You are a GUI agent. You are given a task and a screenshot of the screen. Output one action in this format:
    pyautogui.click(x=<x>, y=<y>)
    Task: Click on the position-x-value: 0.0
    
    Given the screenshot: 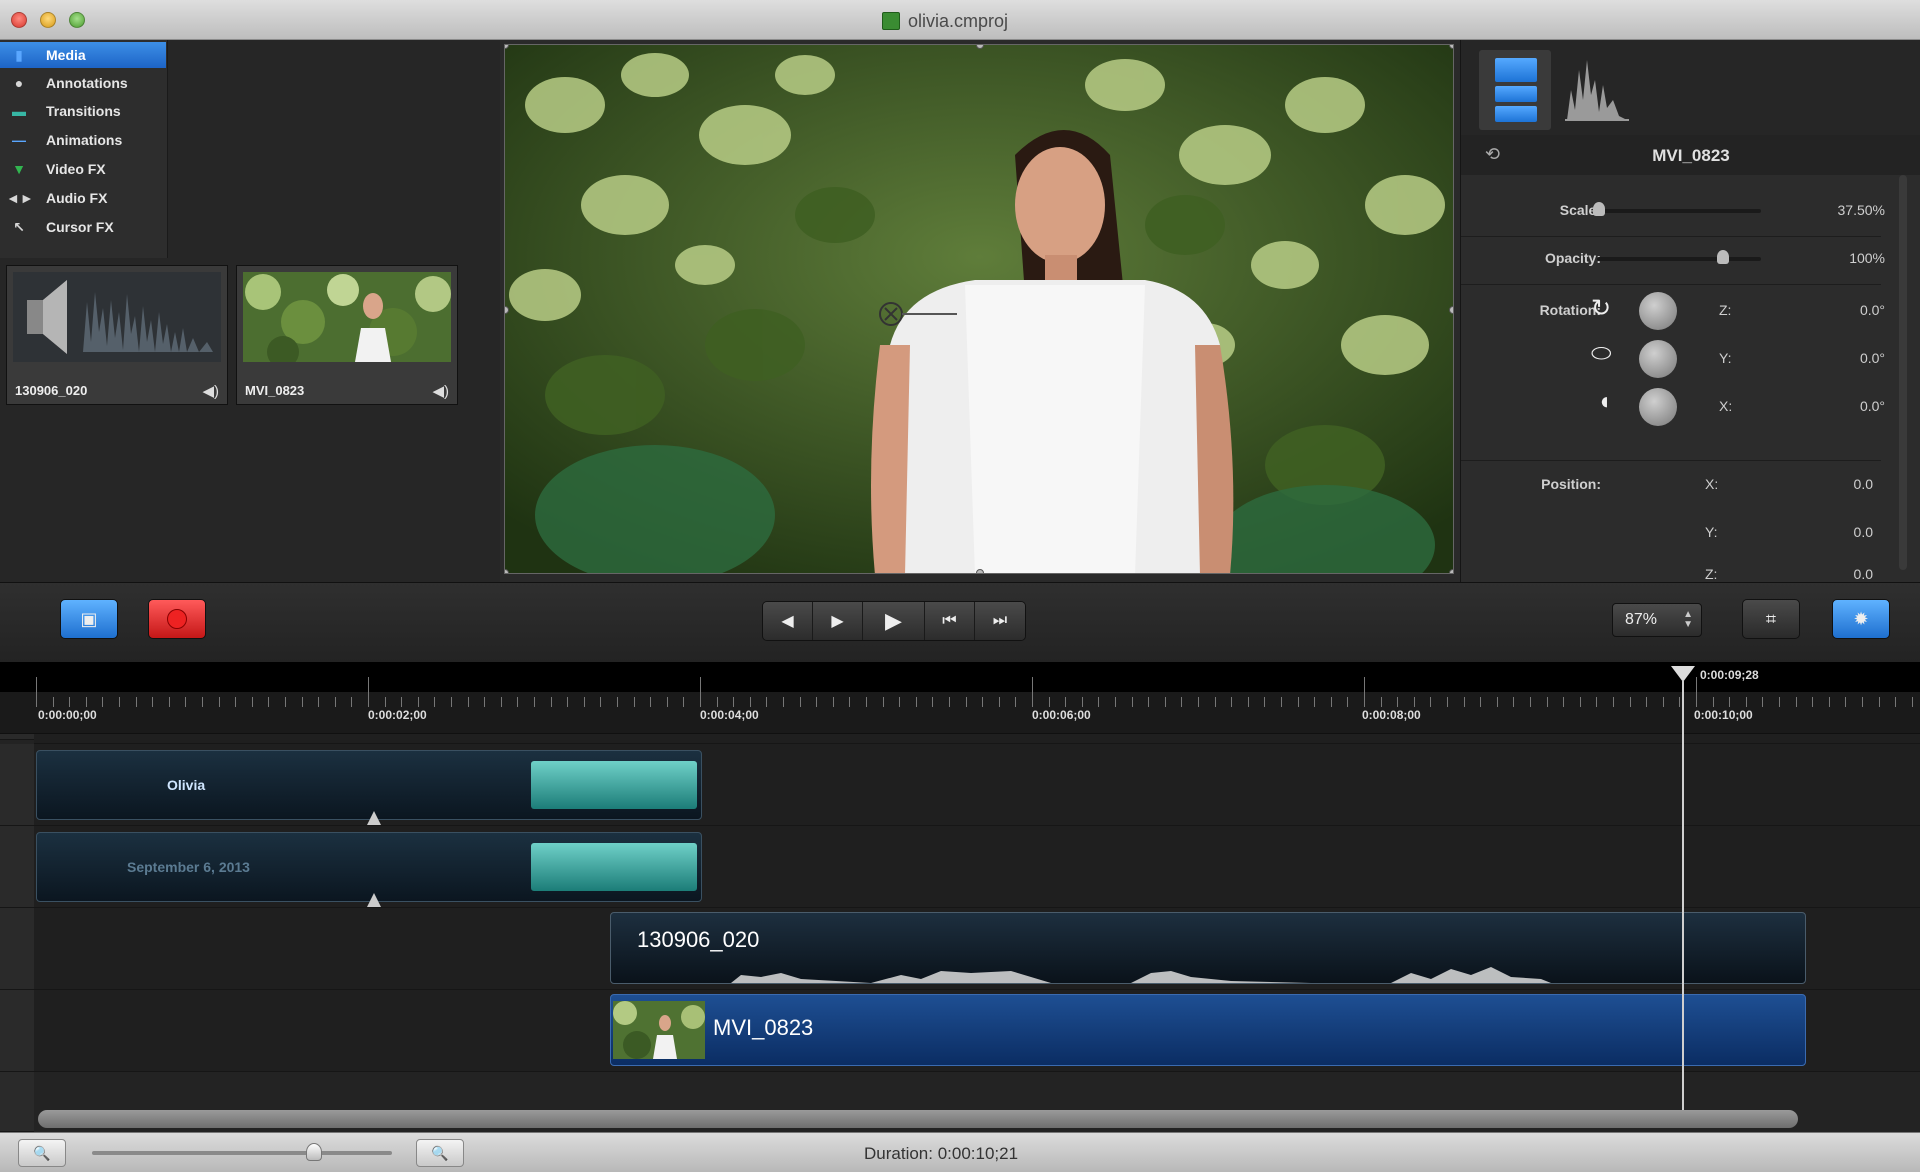 What is the action you would take?
    pyautogui.click(x=1863, y=484)
    